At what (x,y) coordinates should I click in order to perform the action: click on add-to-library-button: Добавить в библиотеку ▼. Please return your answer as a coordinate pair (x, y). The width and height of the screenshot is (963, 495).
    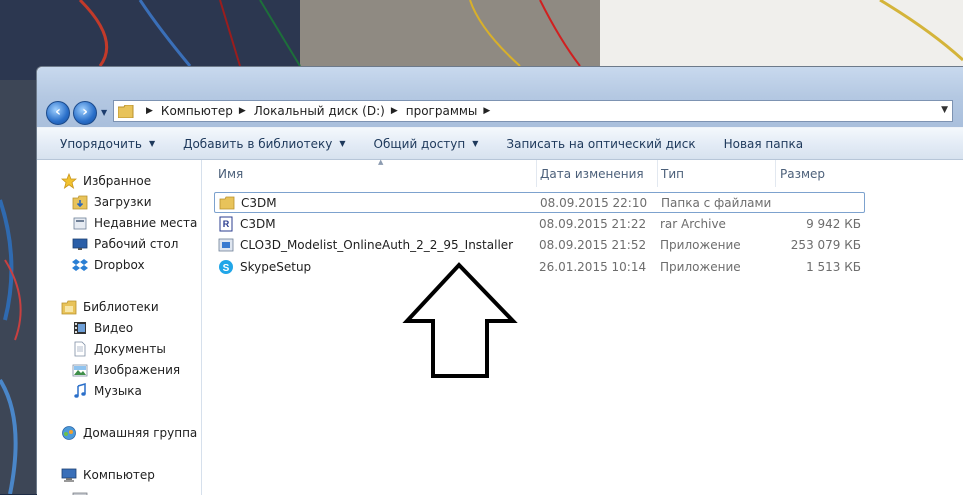
    Looking at the image, I should click on (264, 143).